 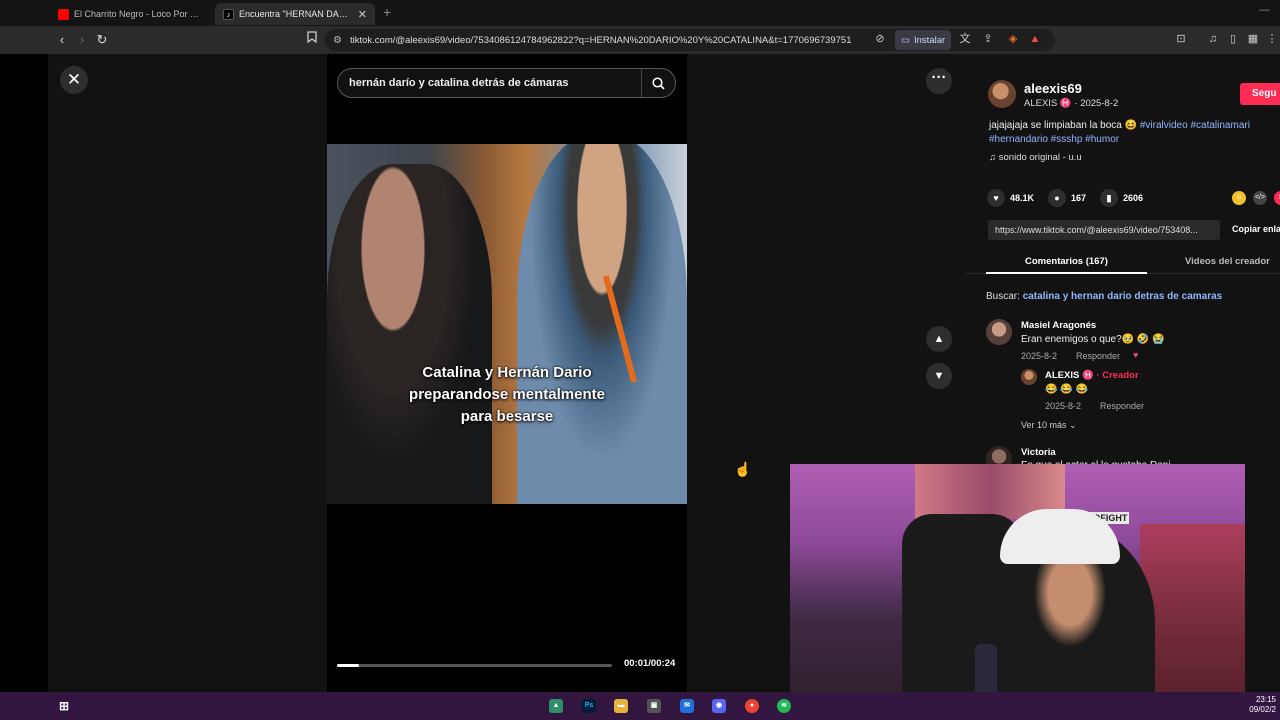 I want to click on no-tracking-icon: ⊘, so click(x=880, y=39).